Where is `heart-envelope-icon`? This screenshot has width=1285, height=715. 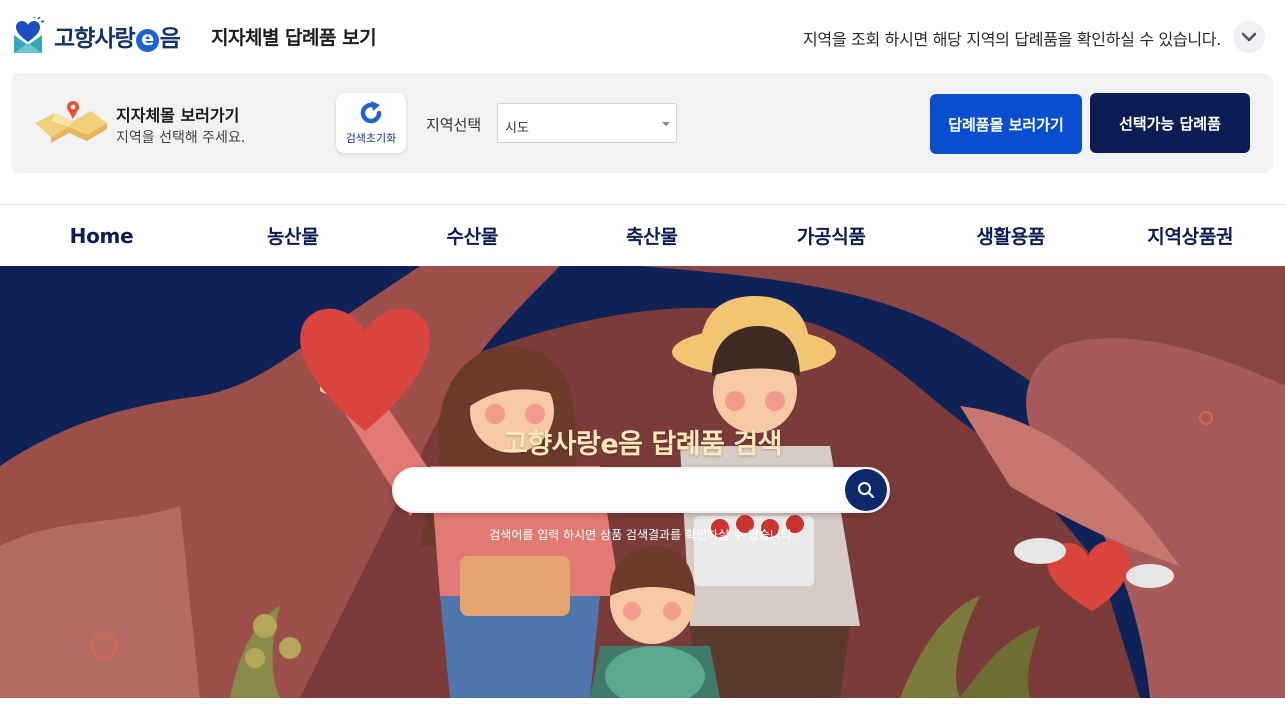 heart-envelope-icon is located at coordinates (28, 35).